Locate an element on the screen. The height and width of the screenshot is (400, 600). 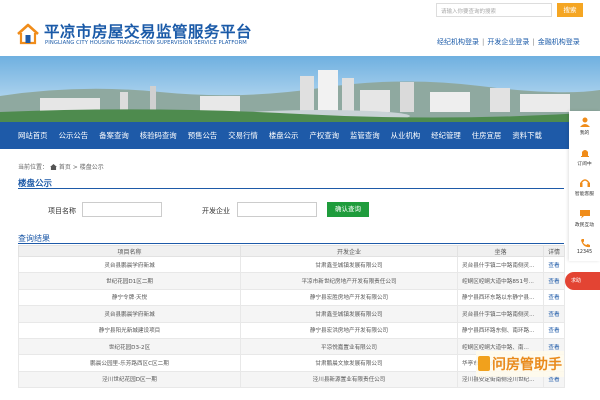
watermark-badge: 问房管助手 is located at coordinates (520, 364).